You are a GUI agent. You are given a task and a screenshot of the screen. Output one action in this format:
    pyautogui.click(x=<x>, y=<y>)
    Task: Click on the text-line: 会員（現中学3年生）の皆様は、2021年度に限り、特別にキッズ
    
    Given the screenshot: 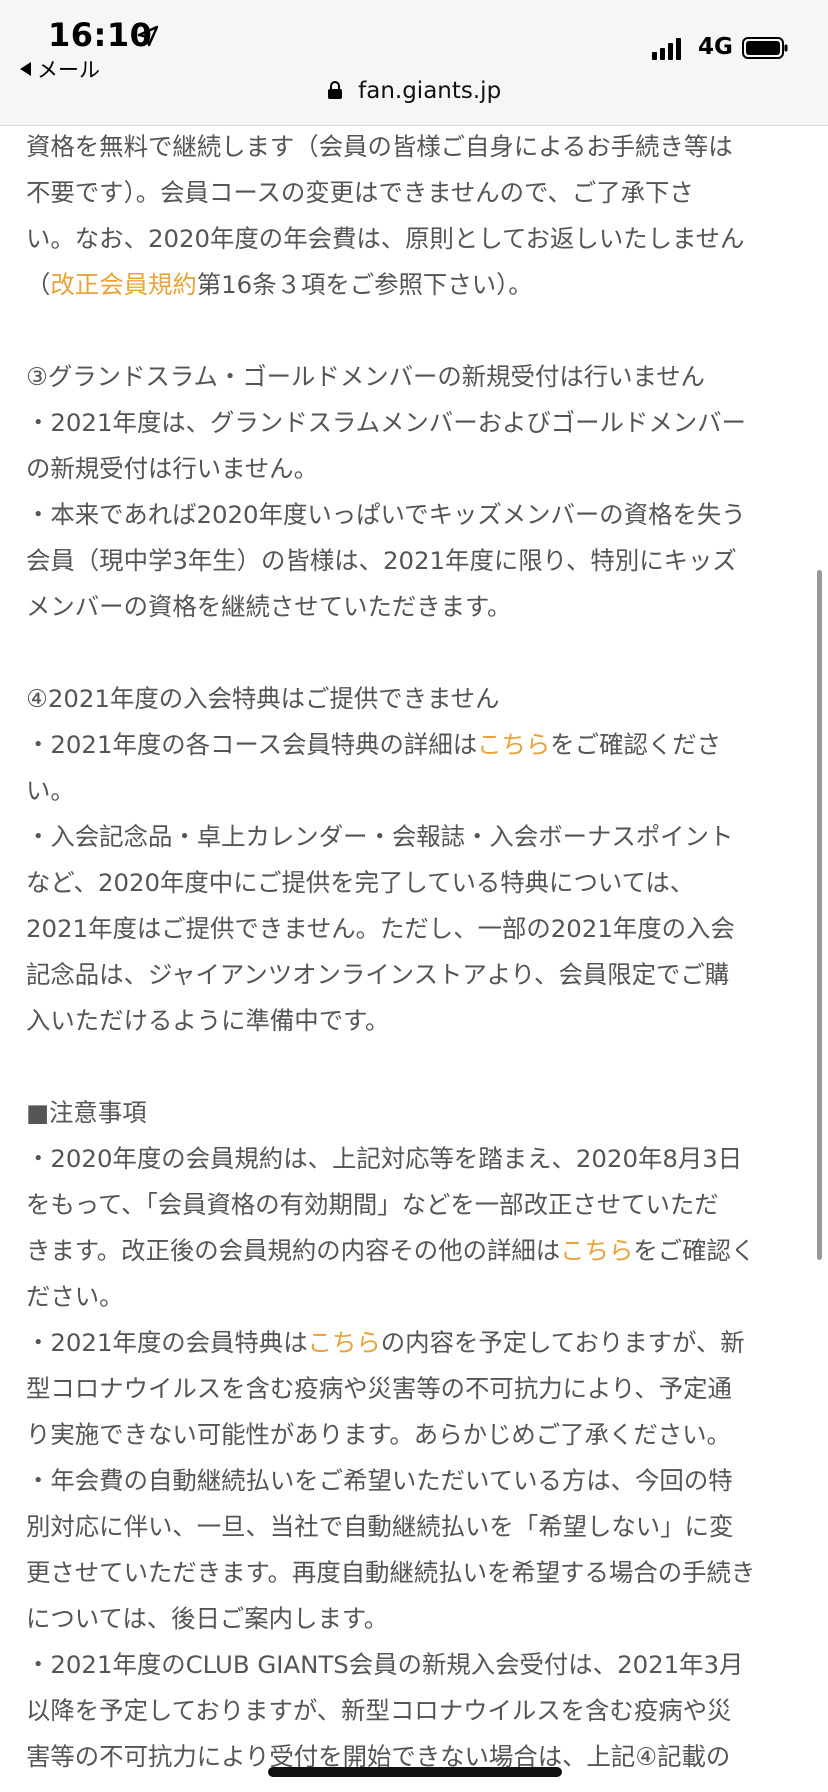 What is the action you would take?
    pyautogui.click(x=416, y=561)
    